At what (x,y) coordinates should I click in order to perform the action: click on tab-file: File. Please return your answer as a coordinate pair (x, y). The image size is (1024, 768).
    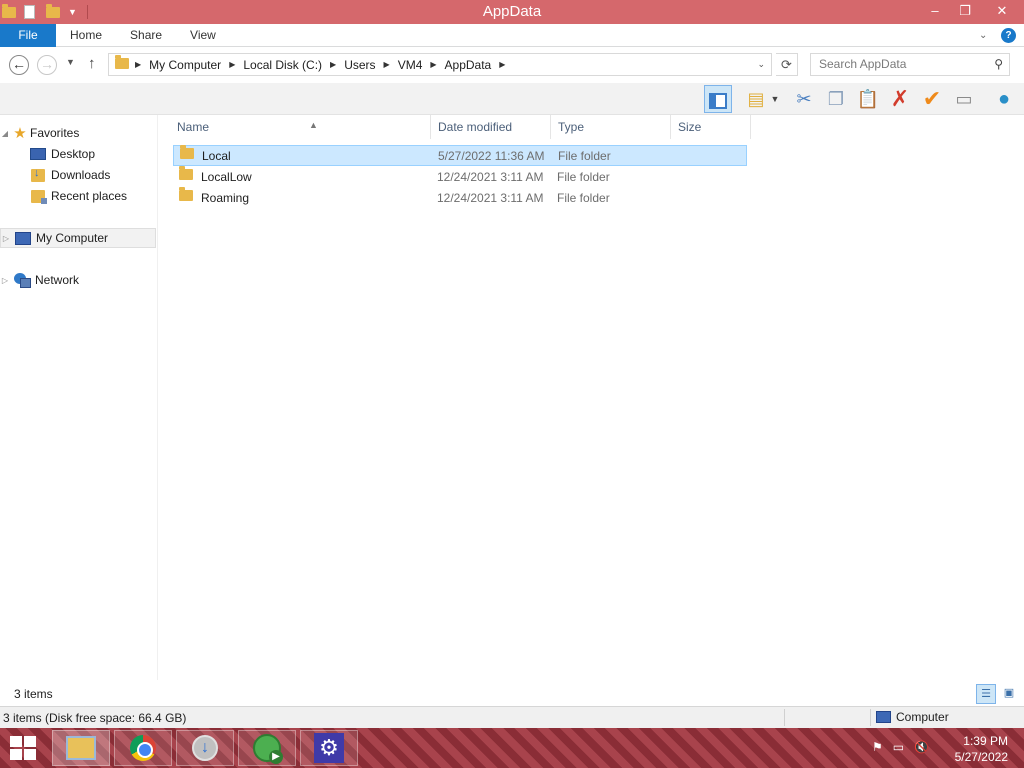
    Looking at the image, I should click on (28, 35).